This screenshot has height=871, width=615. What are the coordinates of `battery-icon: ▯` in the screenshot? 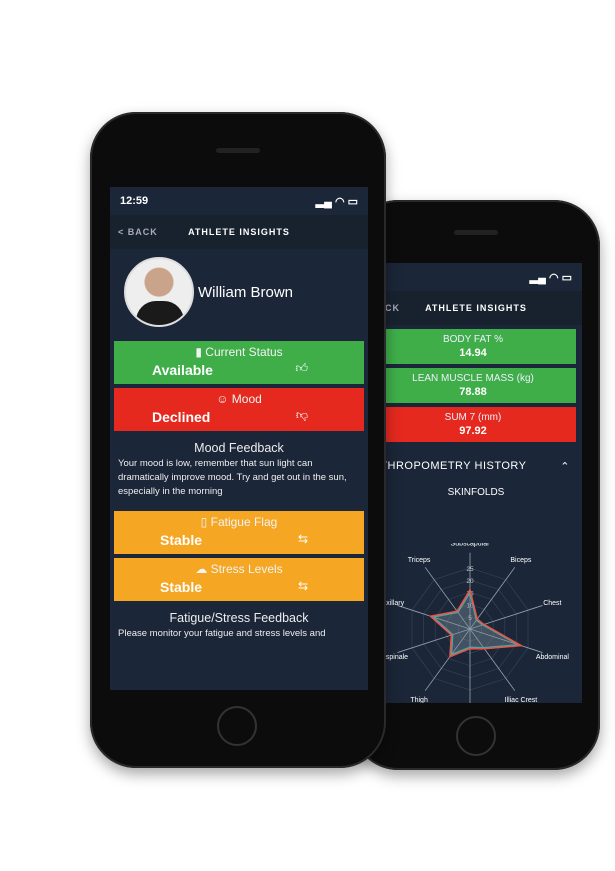 It's located at (205, 522).